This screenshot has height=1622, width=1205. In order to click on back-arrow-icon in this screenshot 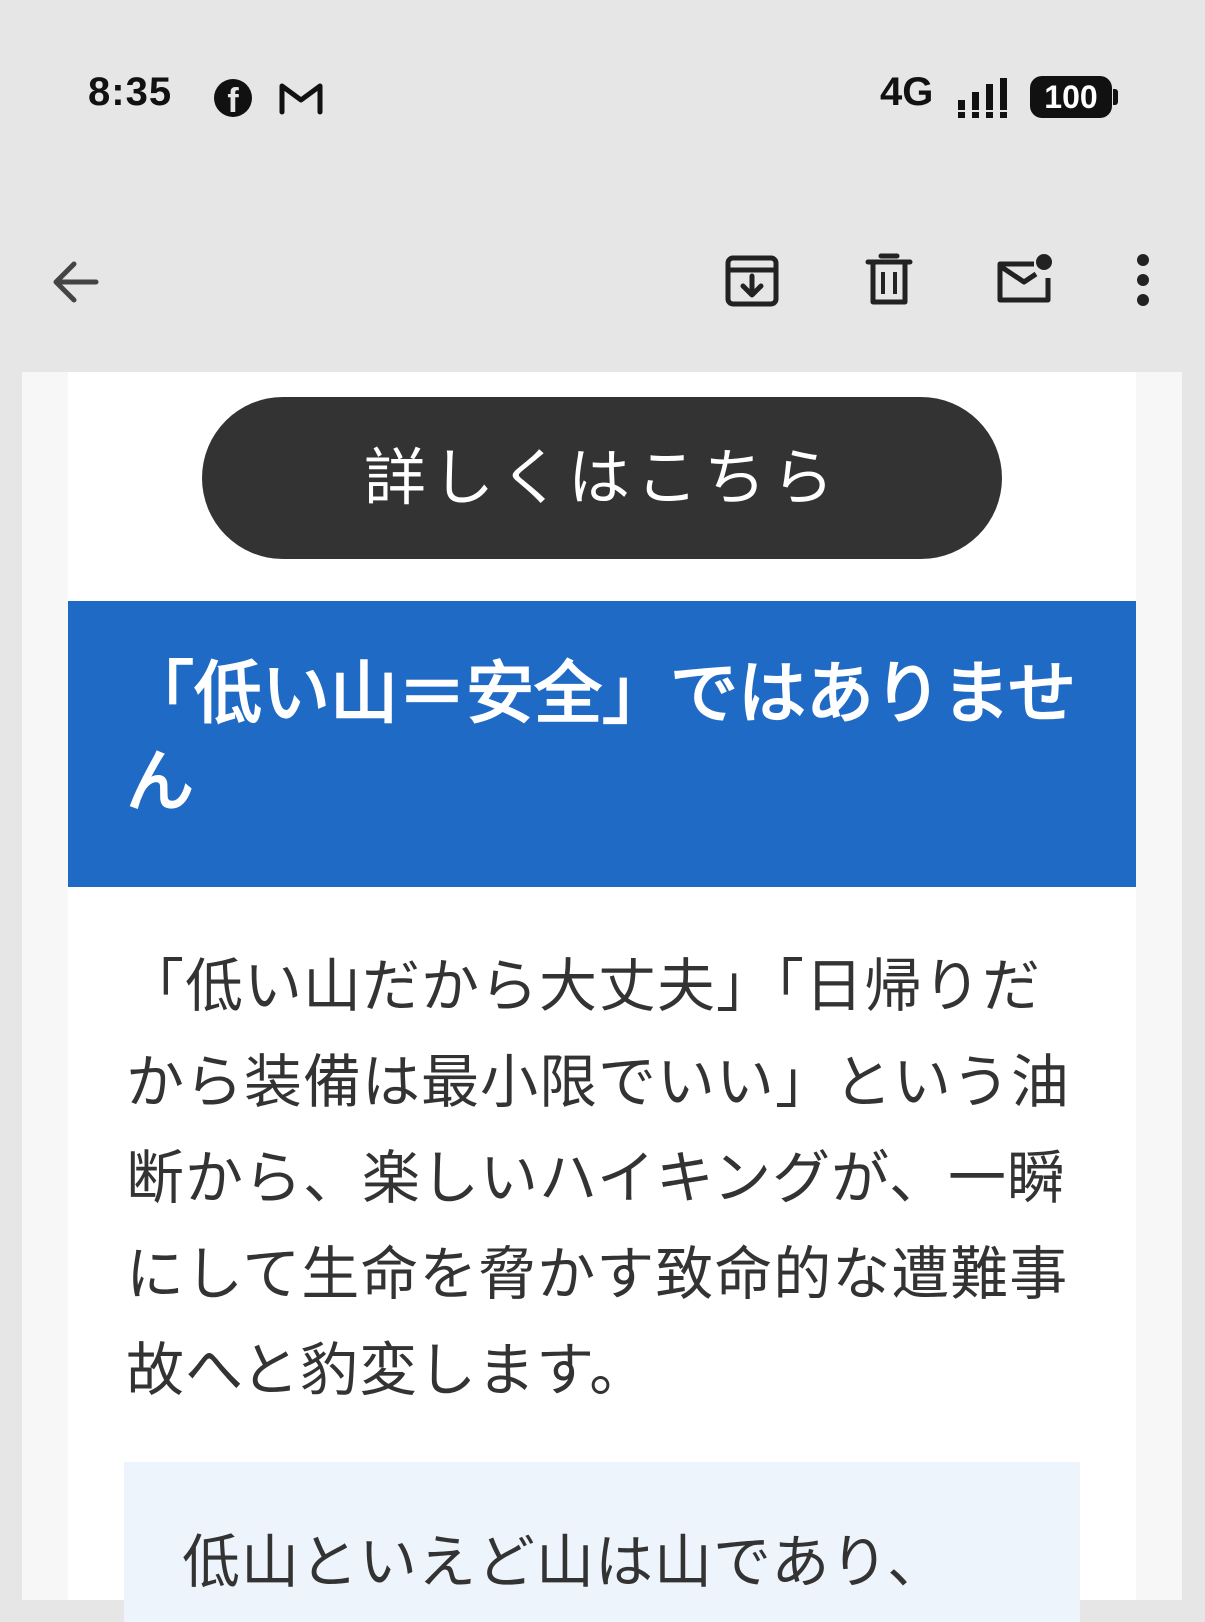, I will do `click(76, 282)`.